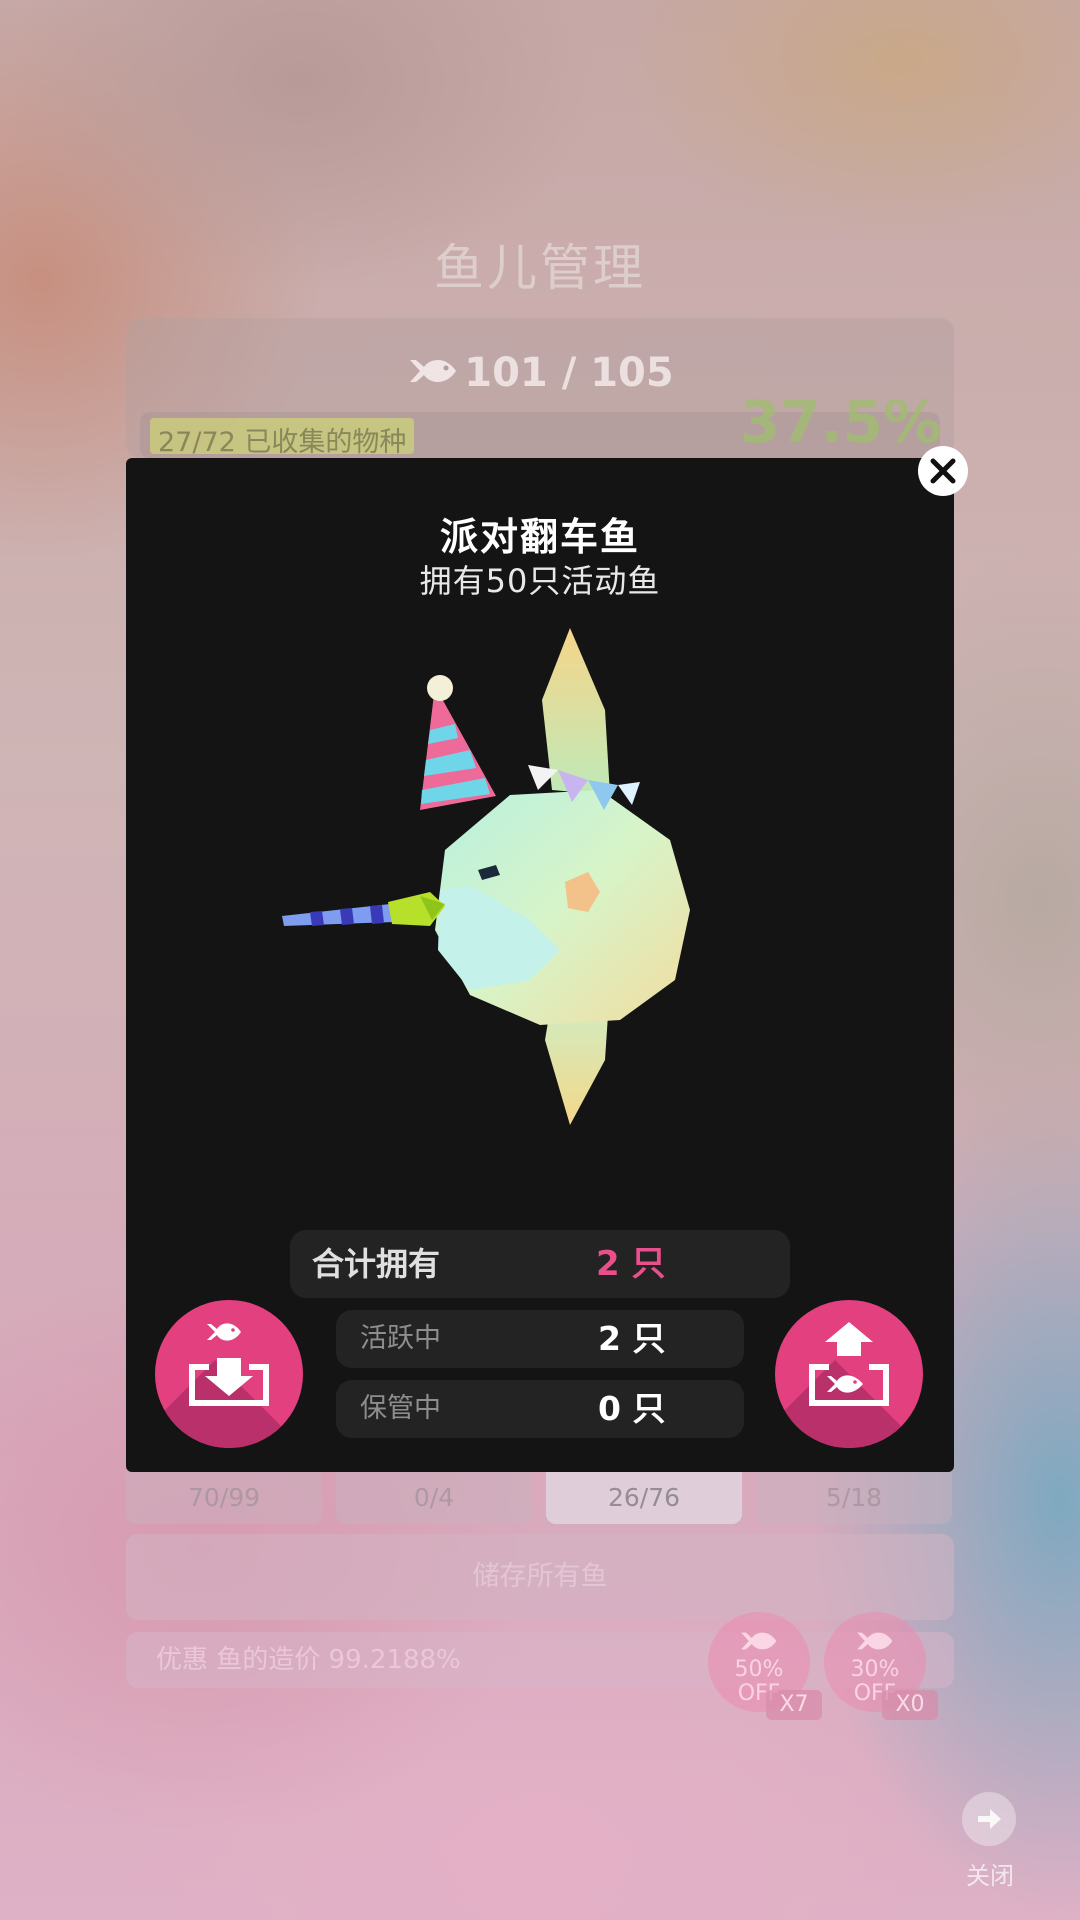 Image resolution: width=1080 pixels, height=1920 pixels. Describe the element at coordinates (229, 1364) in the screenshot. I see `fish-store-icon` at that location.